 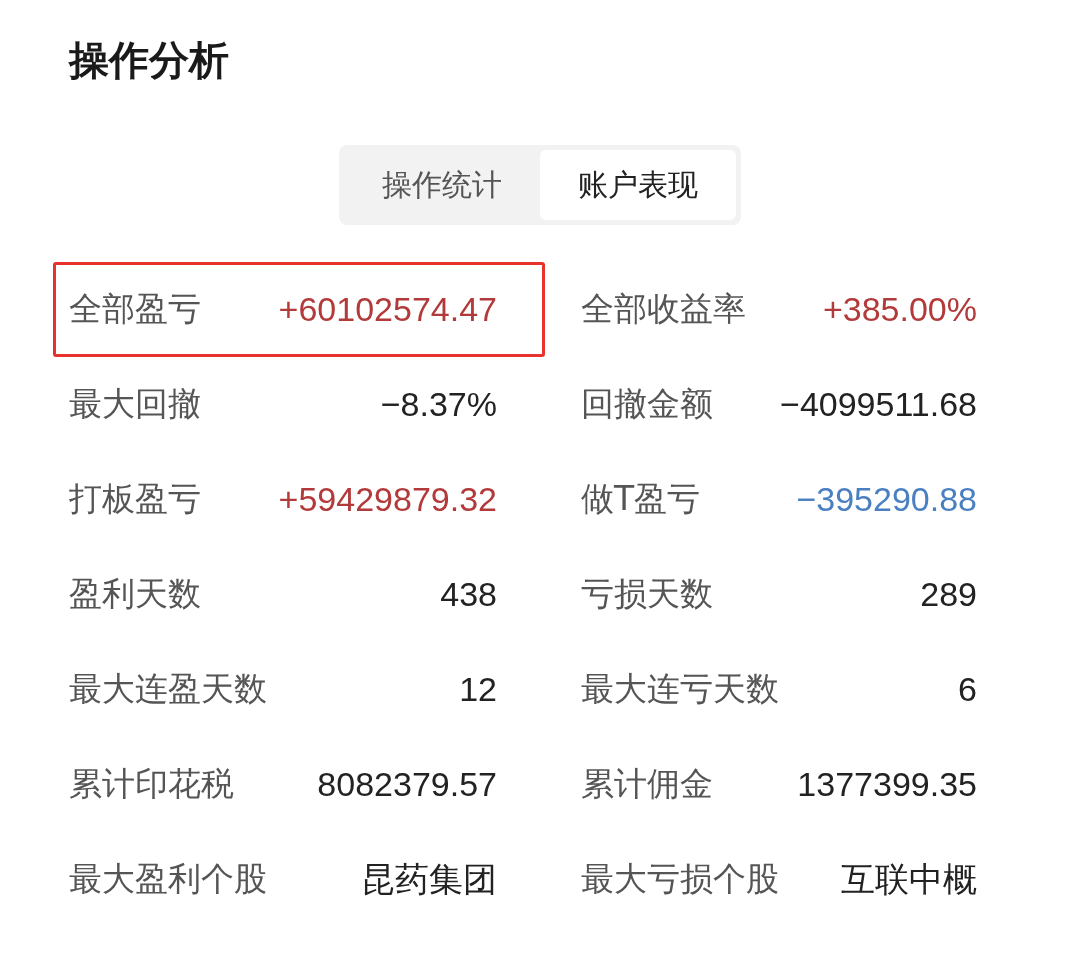 What do you see at coordinates (647, 404) in the screenshot?
I see `stat-label: 回撤金额` at bounding box center [647, 404].